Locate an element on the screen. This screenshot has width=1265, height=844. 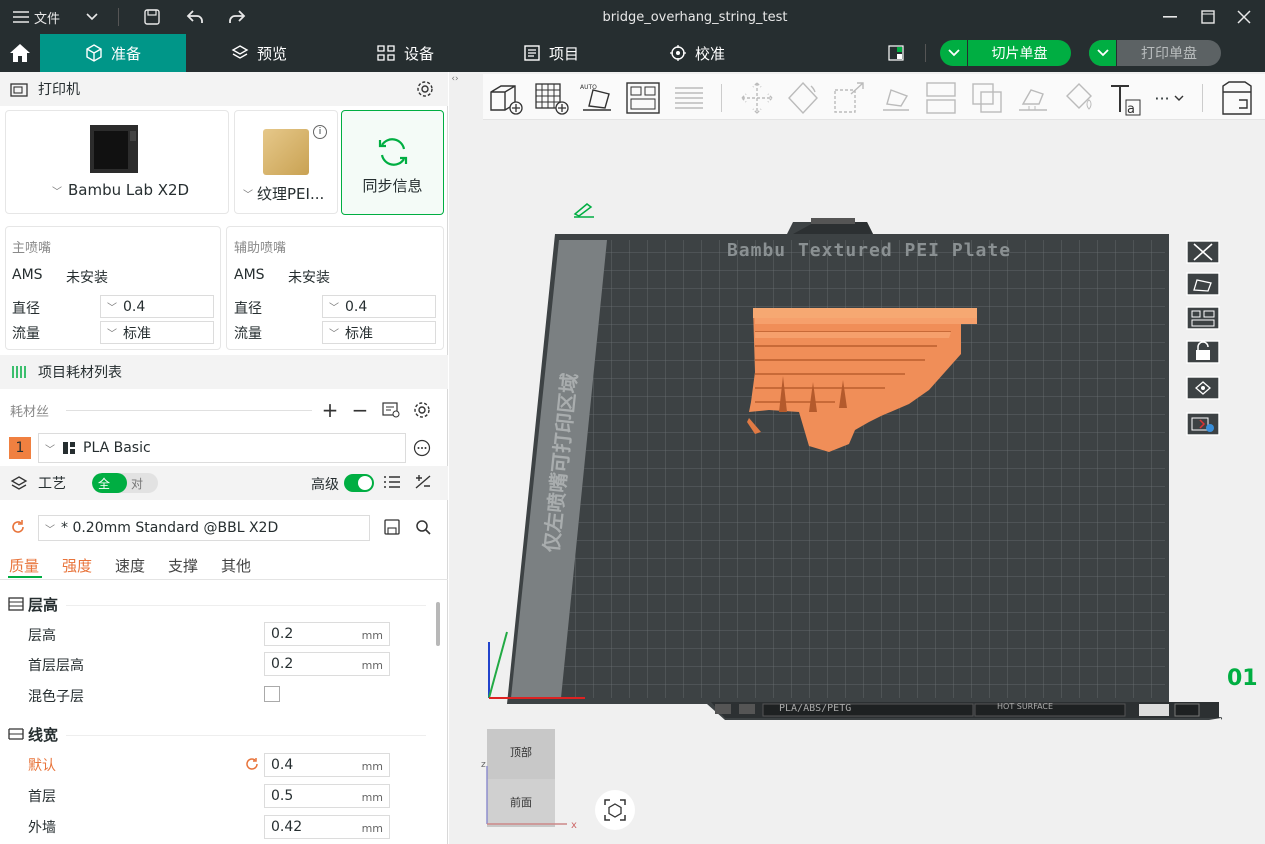
redo-icon is located at coordinates (237, 17).